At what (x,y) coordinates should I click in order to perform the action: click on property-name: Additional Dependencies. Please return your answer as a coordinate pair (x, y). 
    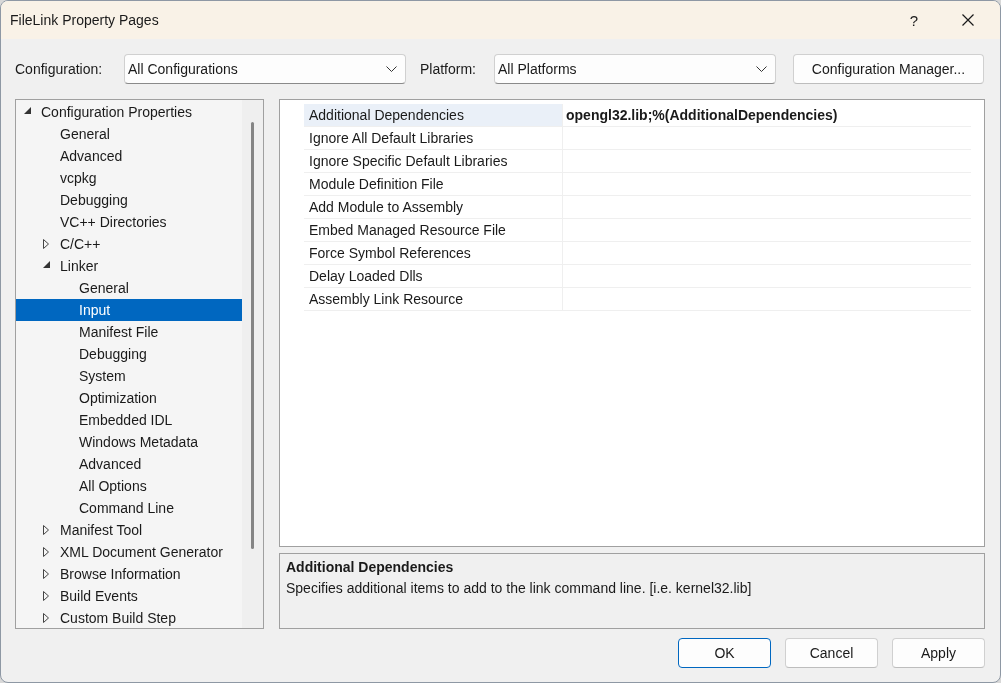
    Looking at the image, I should click on (433, 115).